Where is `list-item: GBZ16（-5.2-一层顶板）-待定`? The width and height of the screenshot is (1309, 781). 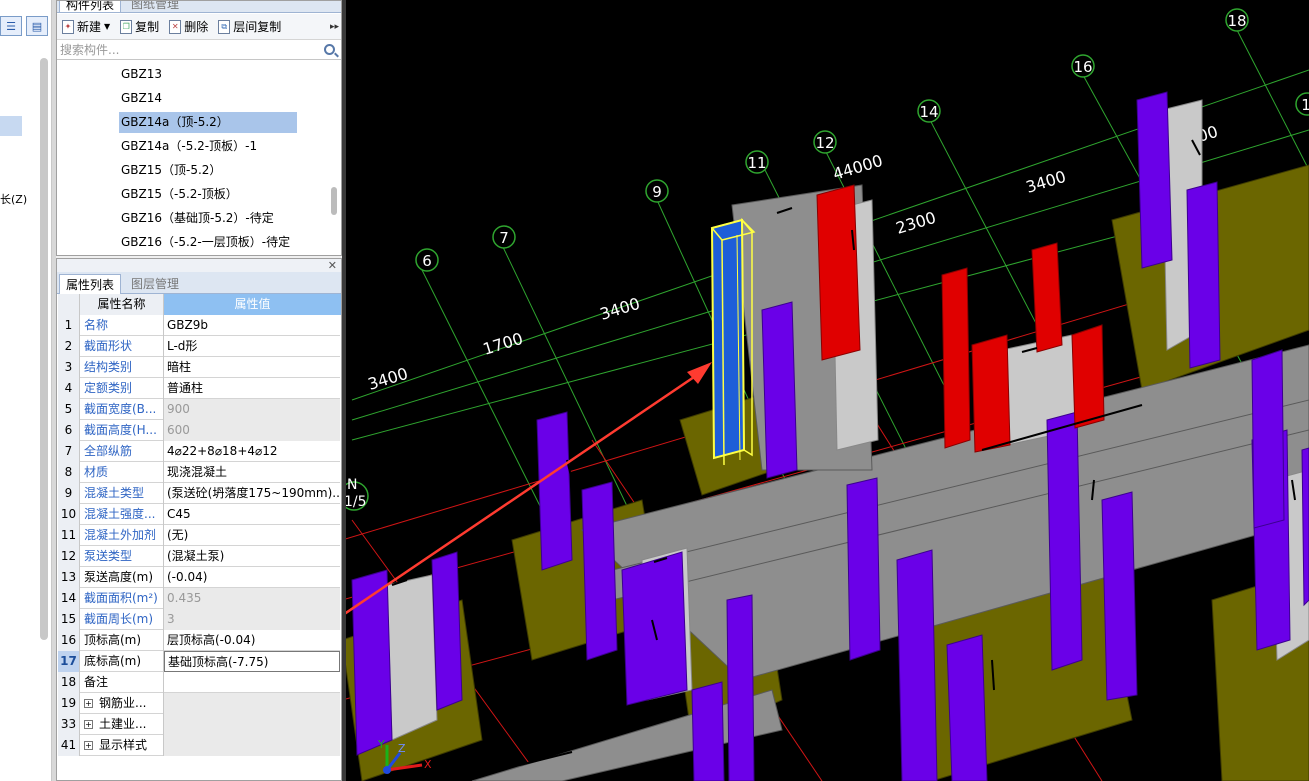 list-item: GBZ16（-5.2-一层顶板）-待定 is located at coordinates (204, 242).